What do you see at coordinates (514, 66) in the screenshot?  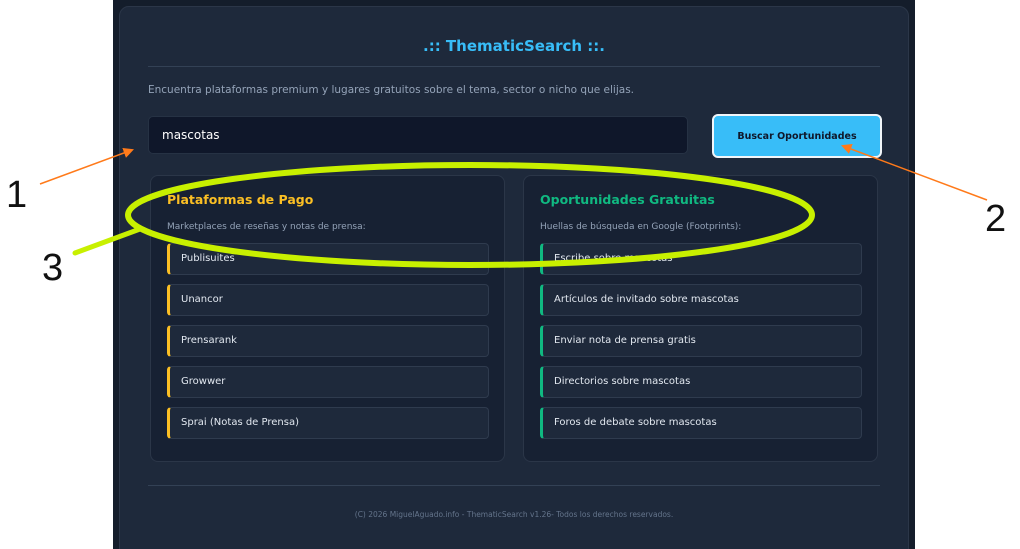 I see `title-divider` at bounding box center [514, 66].